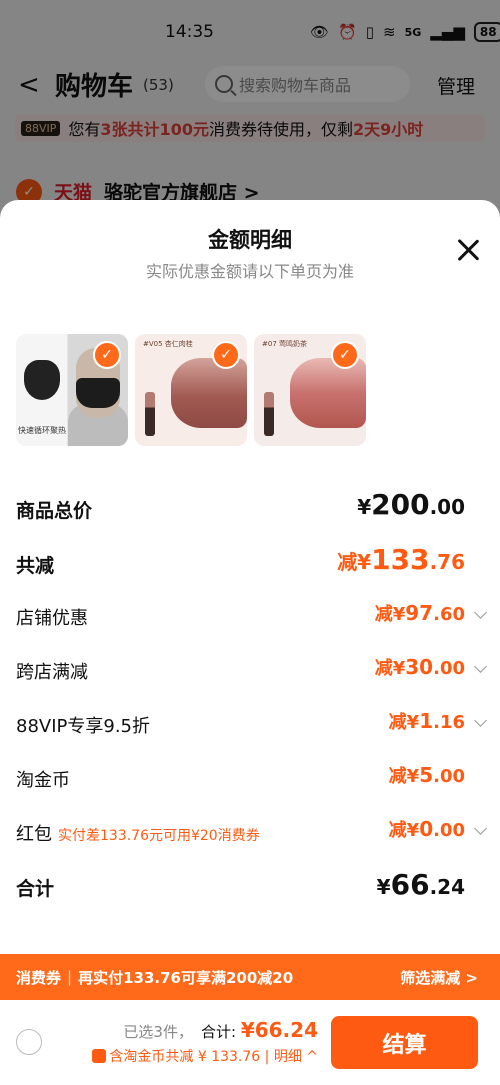  I want to click on thumbnail-caption: #V05 杏仁肉桂, so click(168, 344).